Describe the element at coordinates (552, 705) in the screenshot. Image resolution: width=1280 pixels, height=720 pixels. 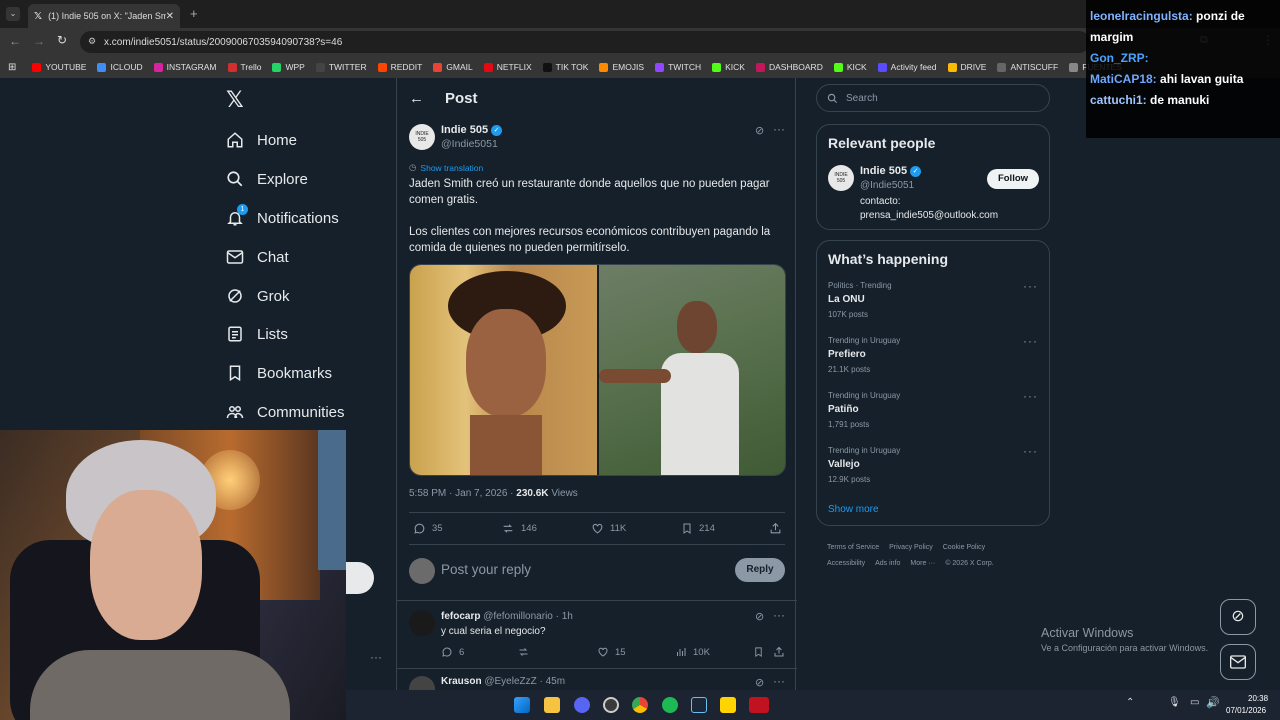
I see `file-explorer-icon` at that location.